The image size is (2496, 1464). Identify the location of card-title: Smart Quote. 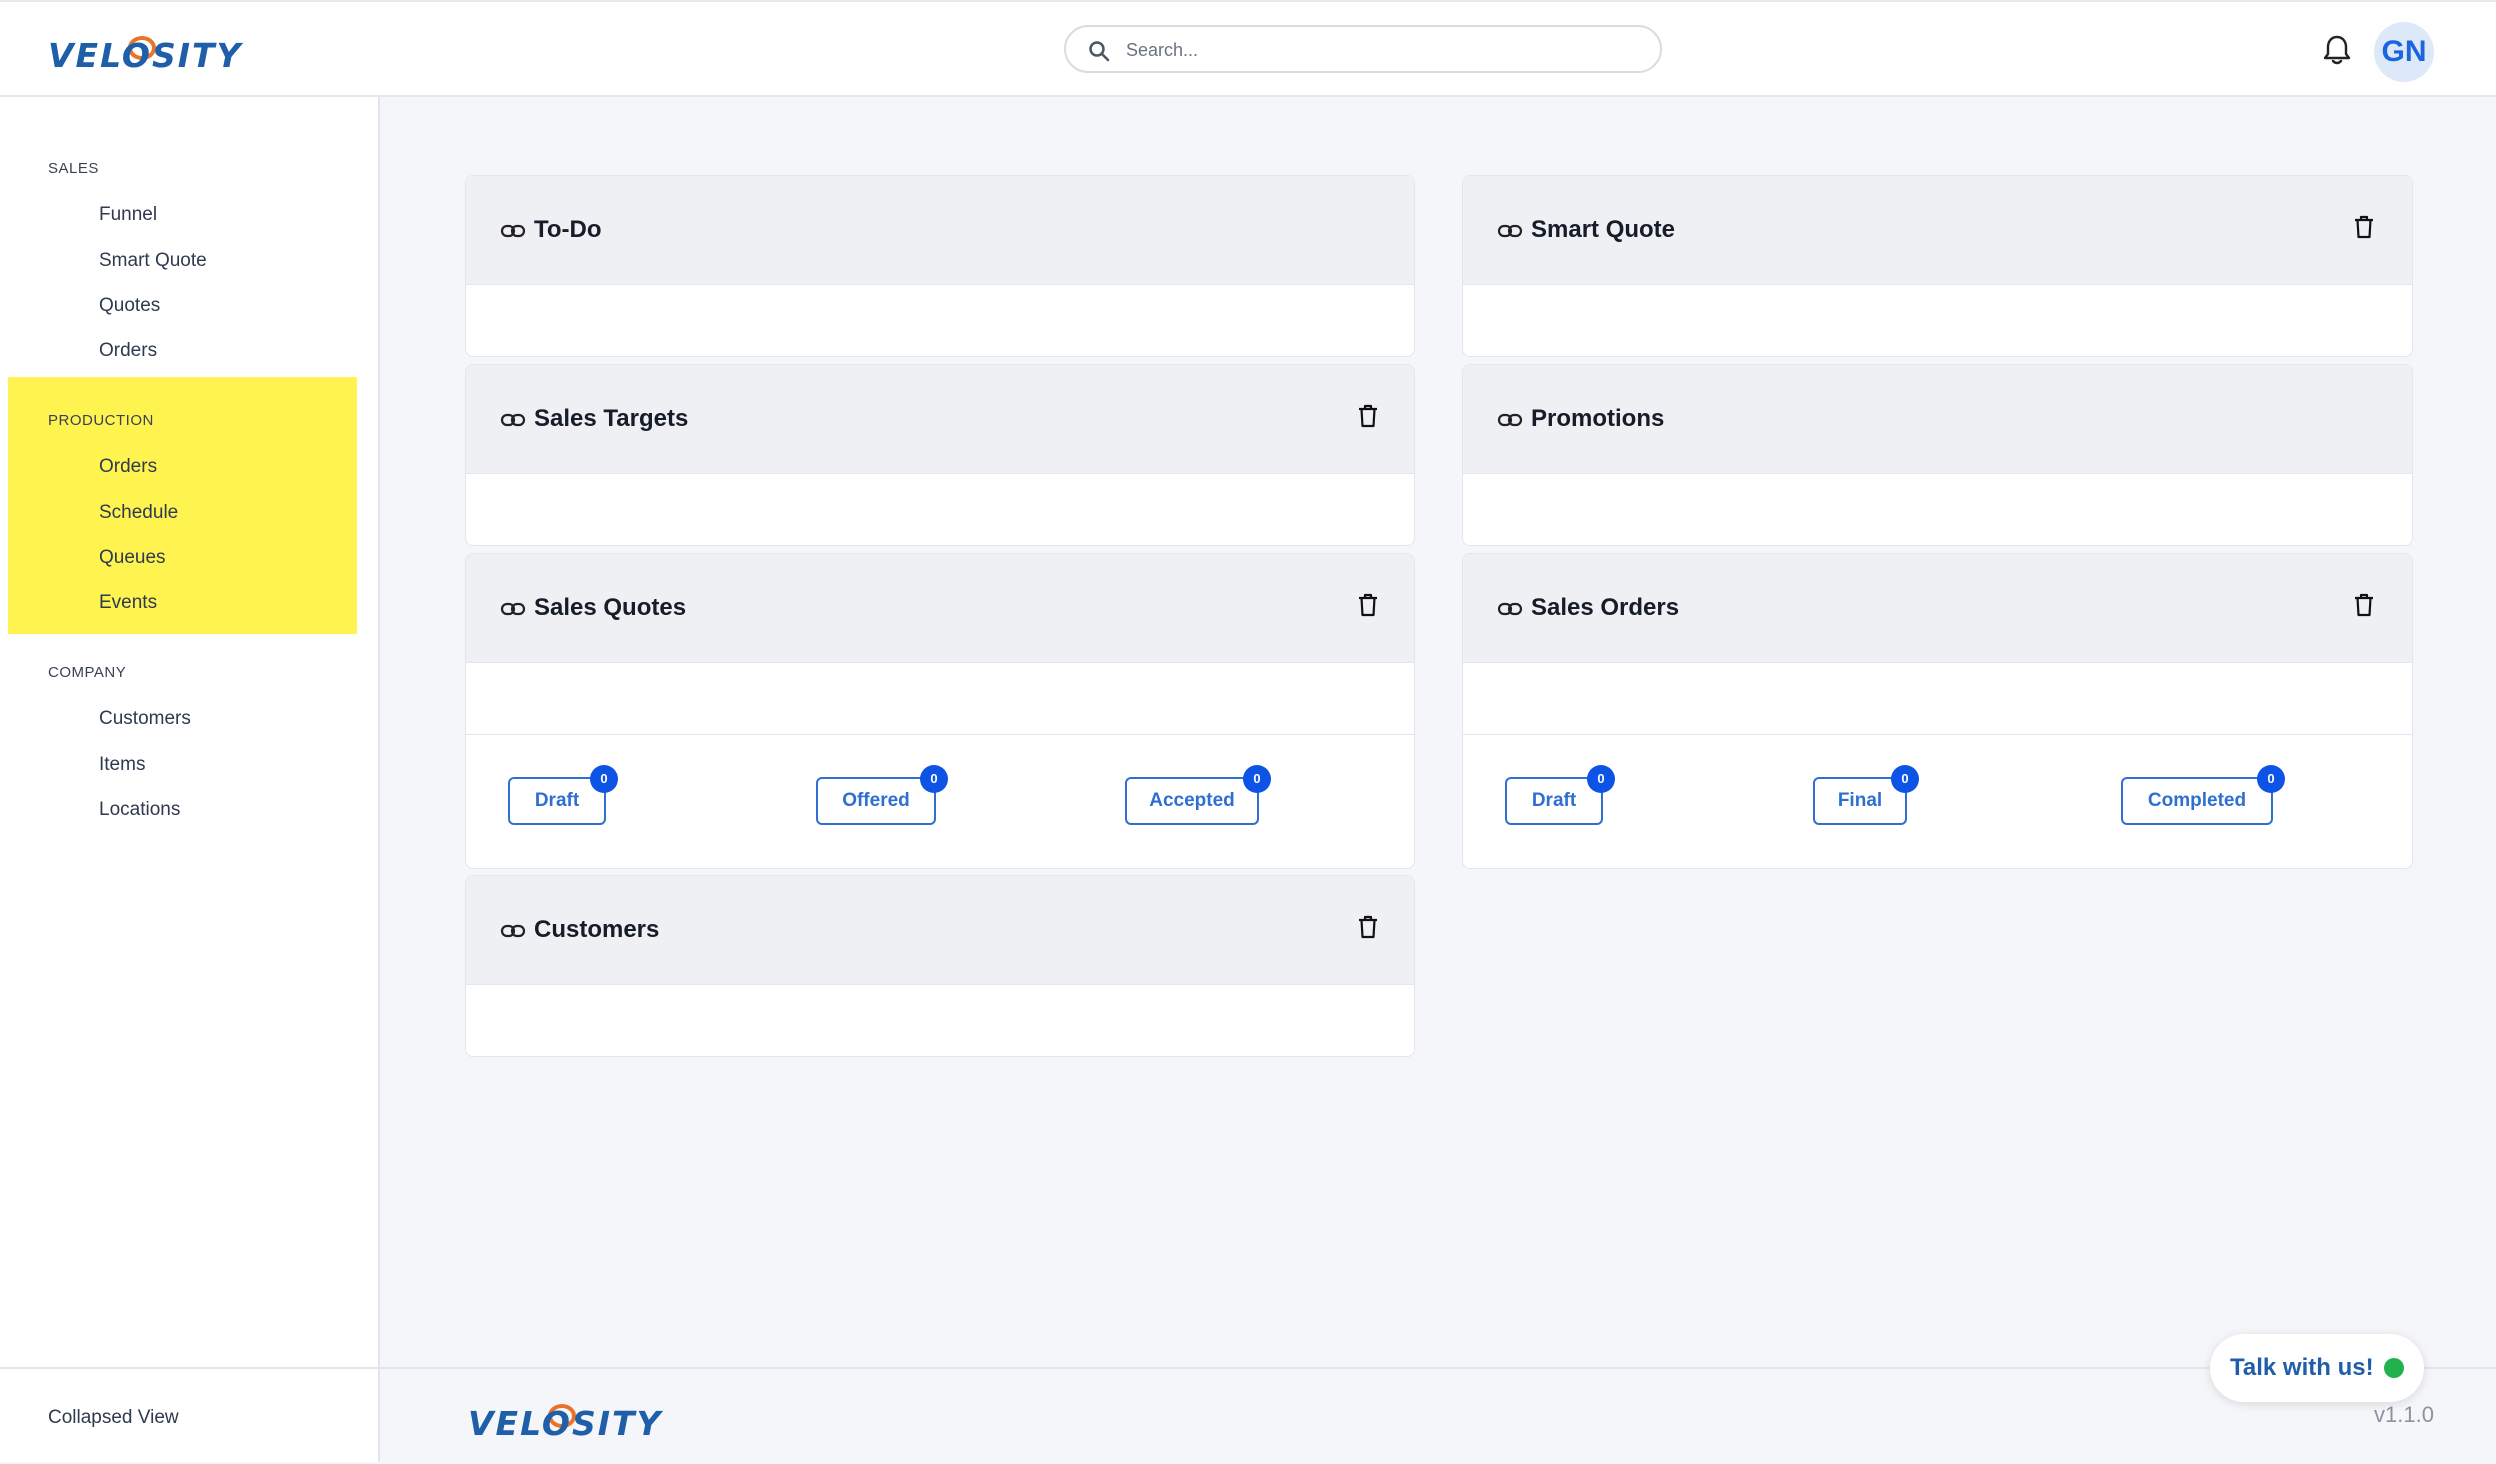
(1603, 229).